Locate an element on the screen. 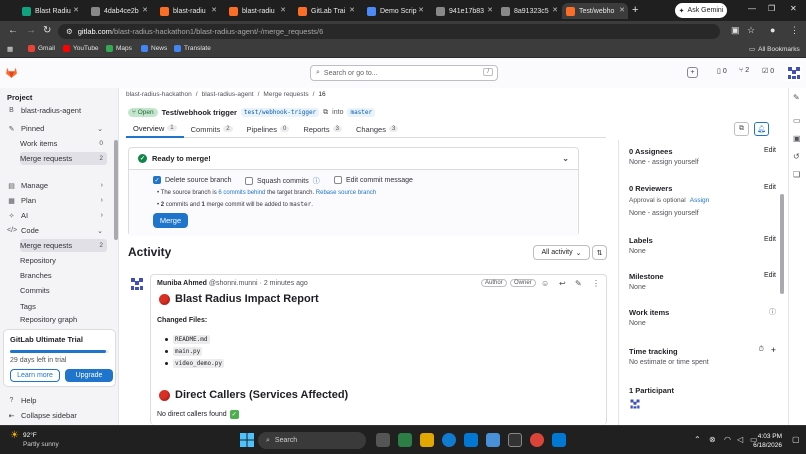  system-clock: 4:03 PM 6/18/2026 is located at coordinates (767, 441).